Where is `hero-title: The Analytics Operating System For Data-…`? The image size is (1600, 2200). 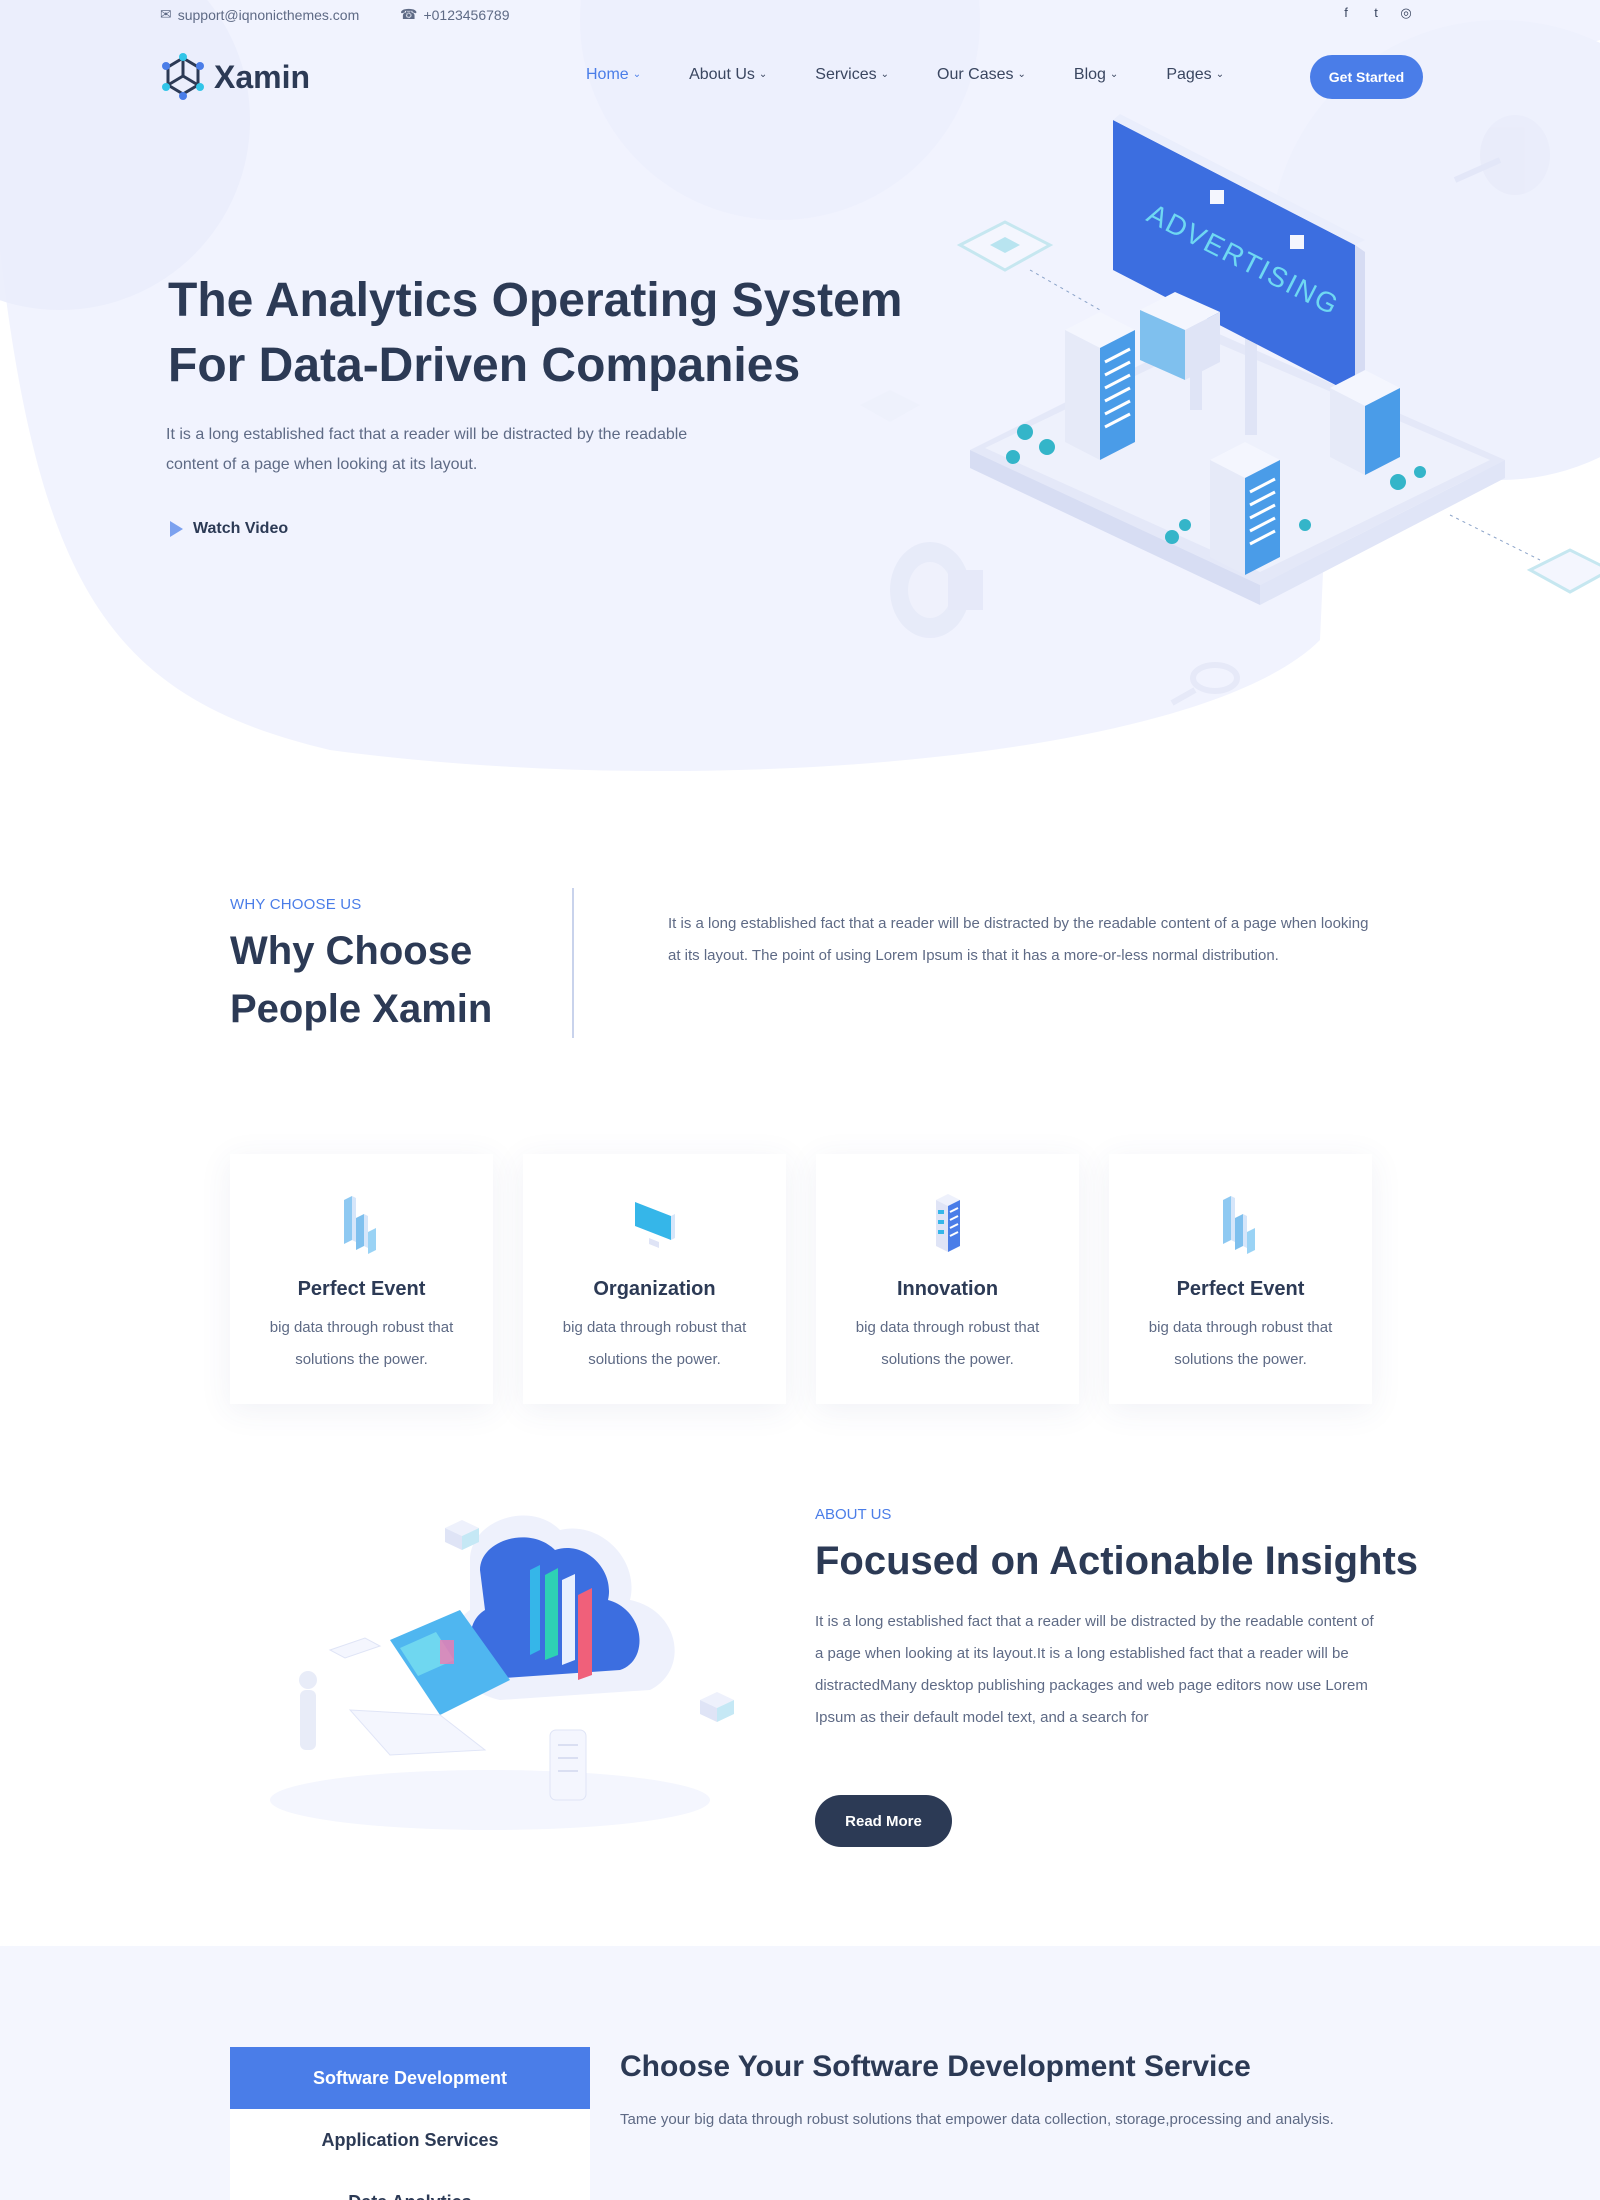
hero-title: The Analytics Operating System For Data-… is located at coordinates (535, 333).